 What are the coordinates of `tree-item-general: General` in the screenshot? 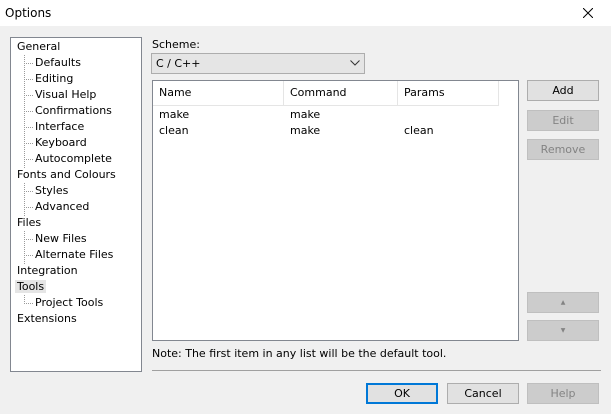 It's located at (38, 47).